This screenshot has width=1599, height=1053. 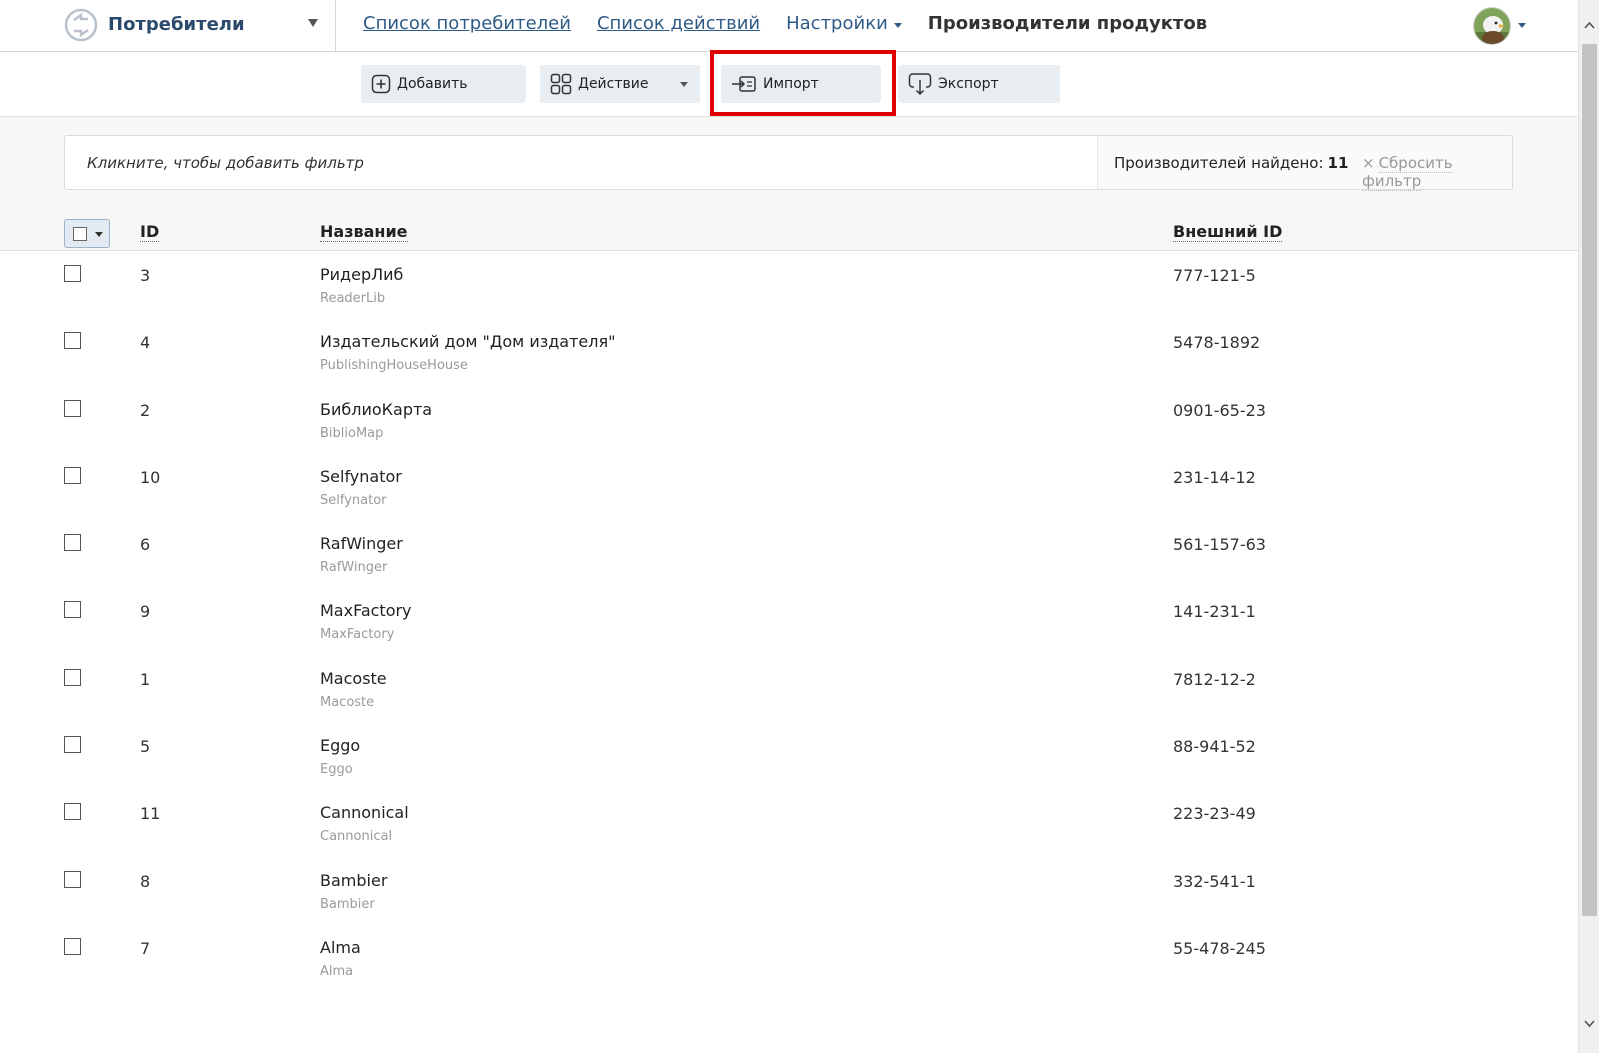 What do you see at coordinates (347, 702) in the screenshot?
I see `row-alias: Macoste` at bounding box center [347, 702].